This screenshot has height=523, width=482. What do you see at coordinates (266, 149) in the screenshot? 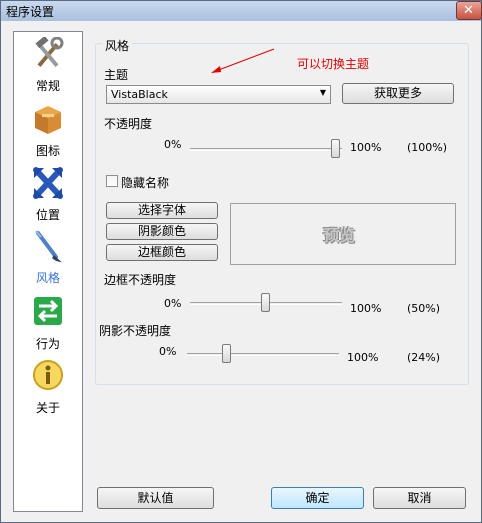
I see `opacity-slider-track` at bounding box center [266, 149].